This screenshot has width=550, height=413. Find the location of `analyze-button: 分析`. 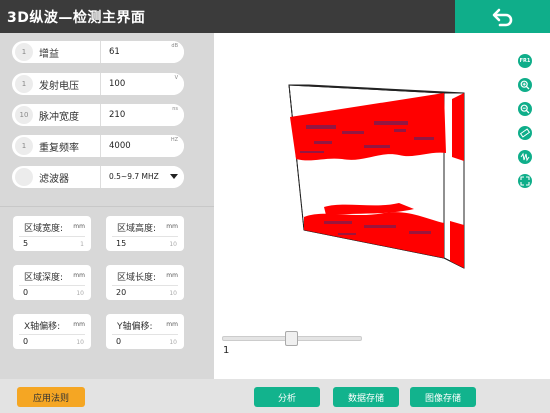

analyze-button: 分析 is located at coordinates (287, 397).